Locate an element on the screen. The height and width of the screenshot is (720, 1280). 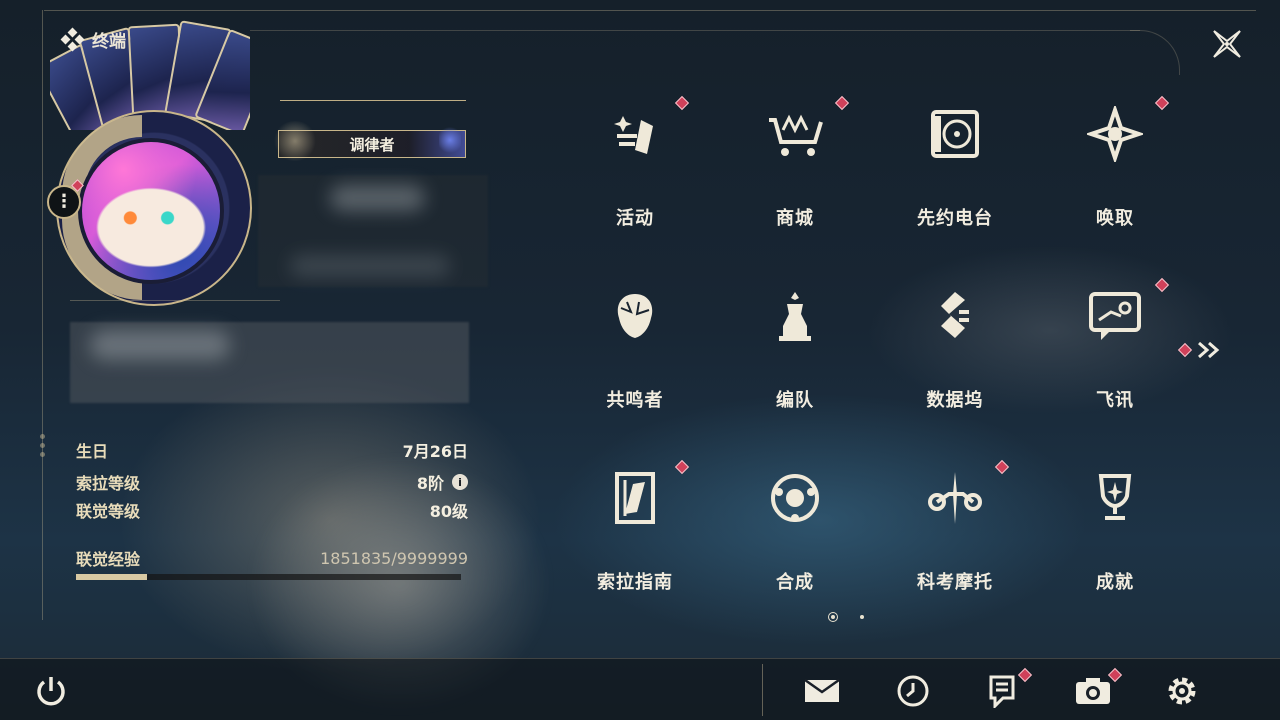
guide-icon is located at coordinates (635, 498).